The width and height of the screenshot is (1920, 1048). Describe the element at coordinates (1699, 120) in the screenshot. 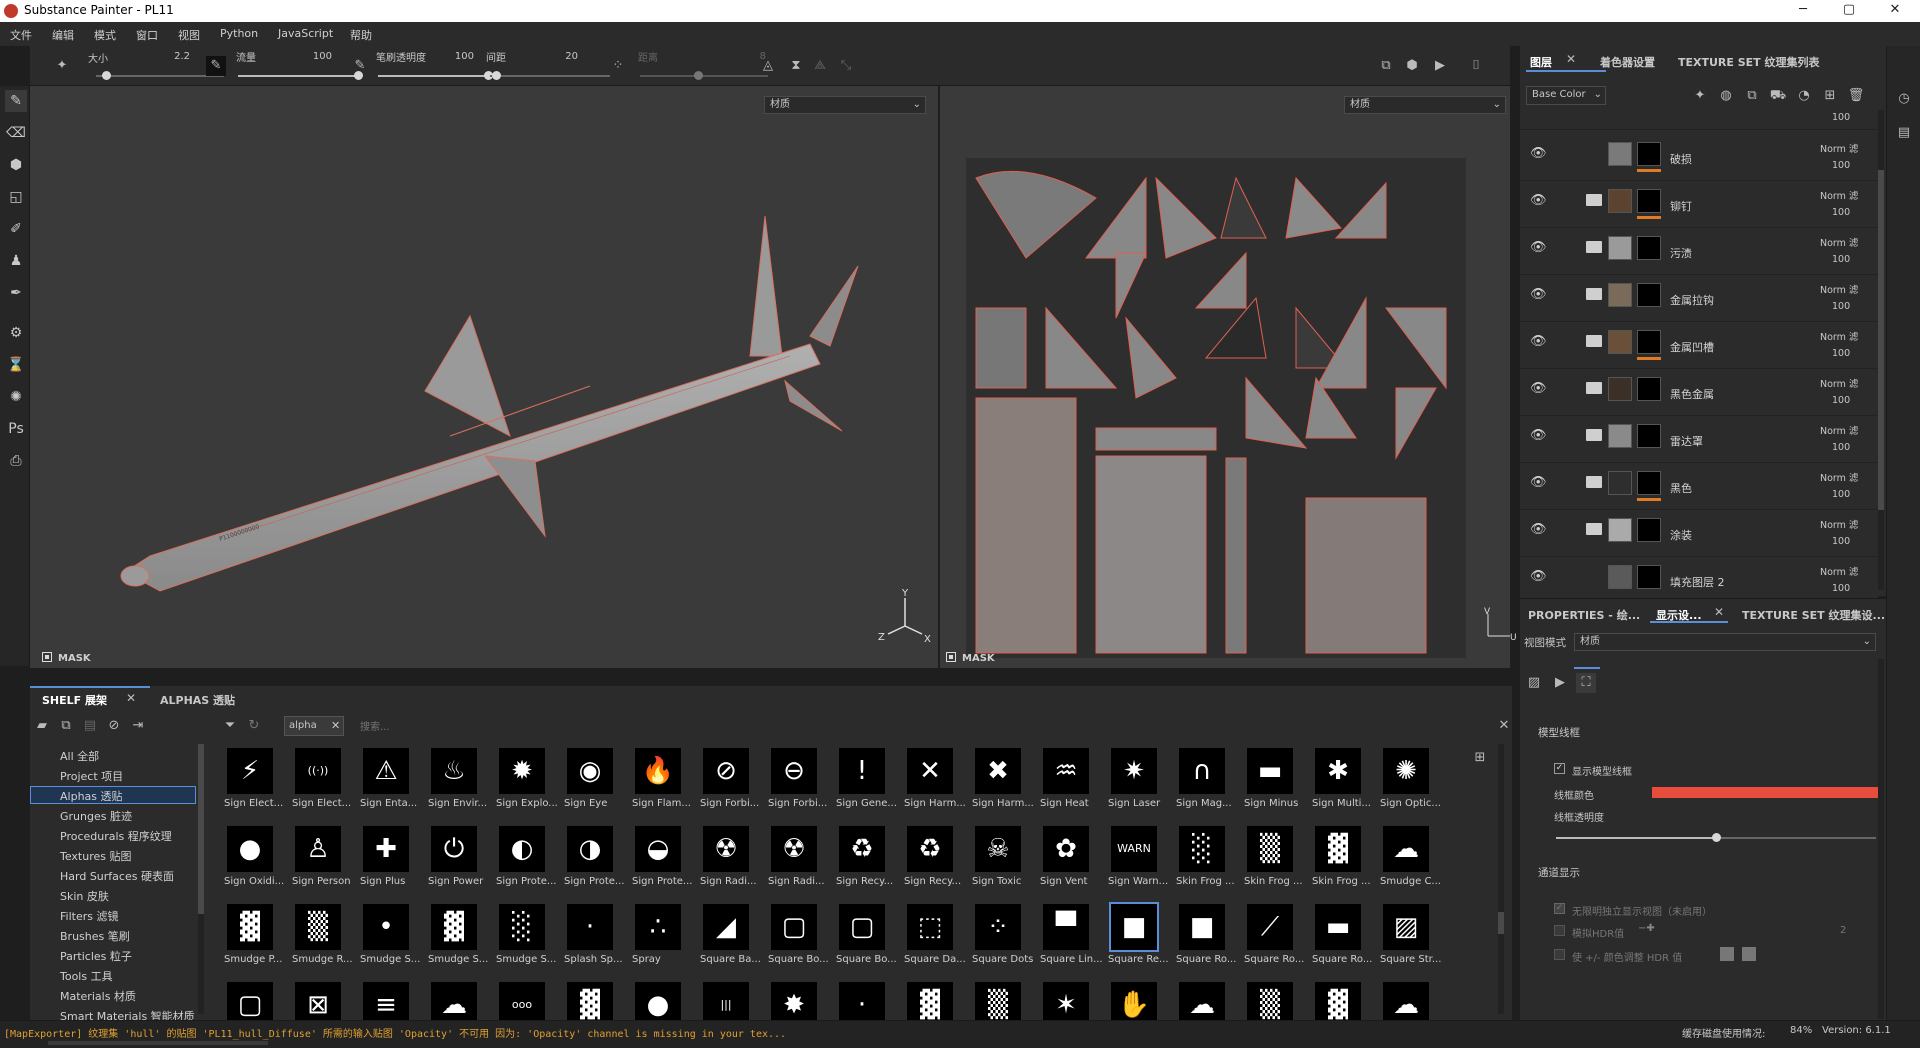

I see `layer-row-partial: 100` at that location.